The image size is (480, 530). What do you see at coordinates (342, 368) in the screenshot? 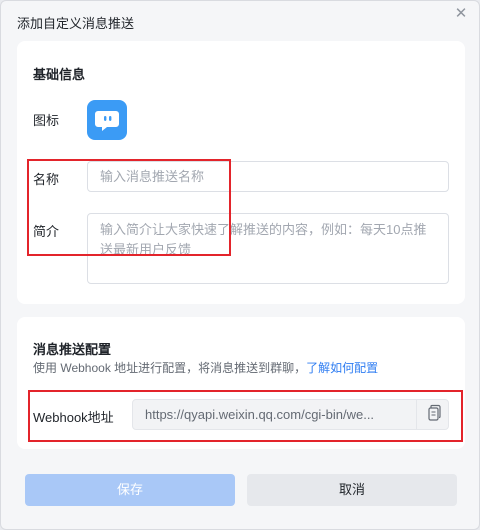
I see `learn-how-link: 了解如何配置` at bounding box center [342, 368].